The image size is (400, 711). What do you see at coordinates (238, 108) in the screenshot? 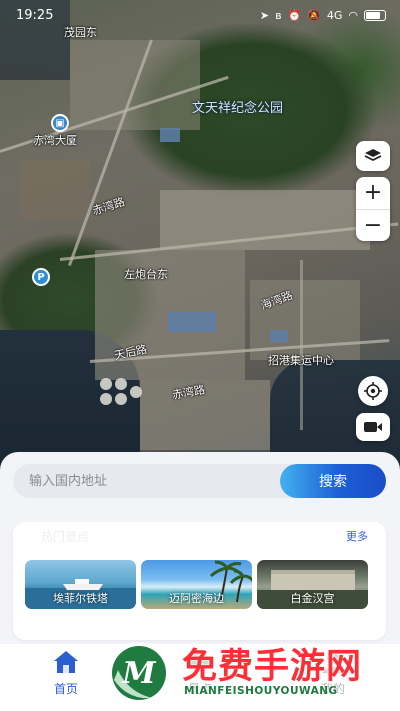
I see `map-label-park: 文天祥纪念公园` at bounding box center [238, 108].